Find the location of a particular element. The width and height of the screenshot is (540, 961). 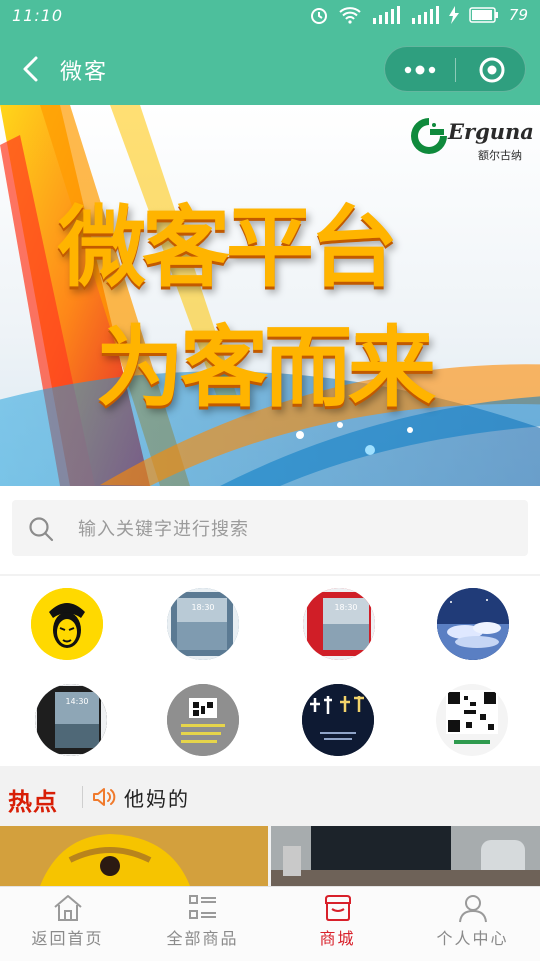

hot-logo: 热点 is located at coordinates (33, 802).